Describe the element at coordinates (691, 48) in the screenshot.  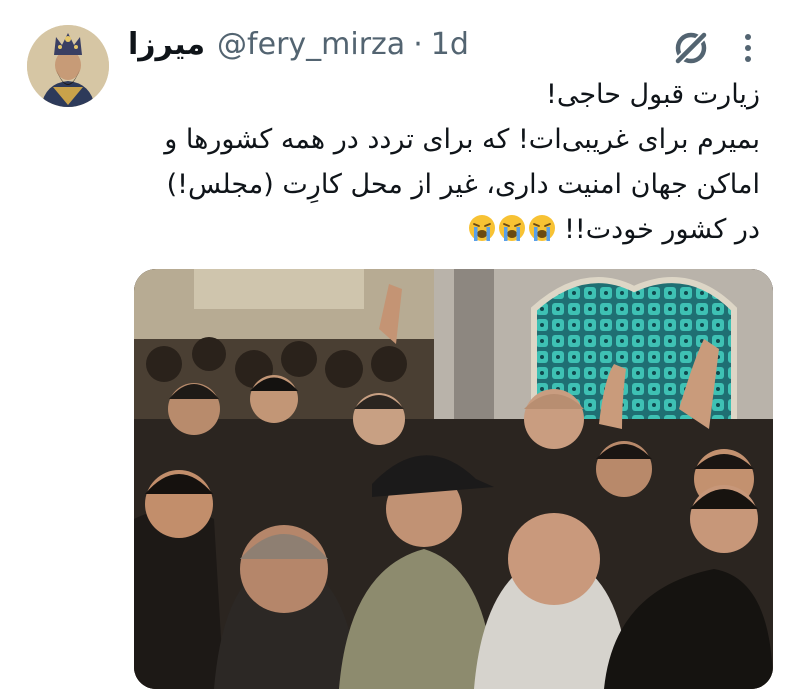
I see `grok-icon` at that location.